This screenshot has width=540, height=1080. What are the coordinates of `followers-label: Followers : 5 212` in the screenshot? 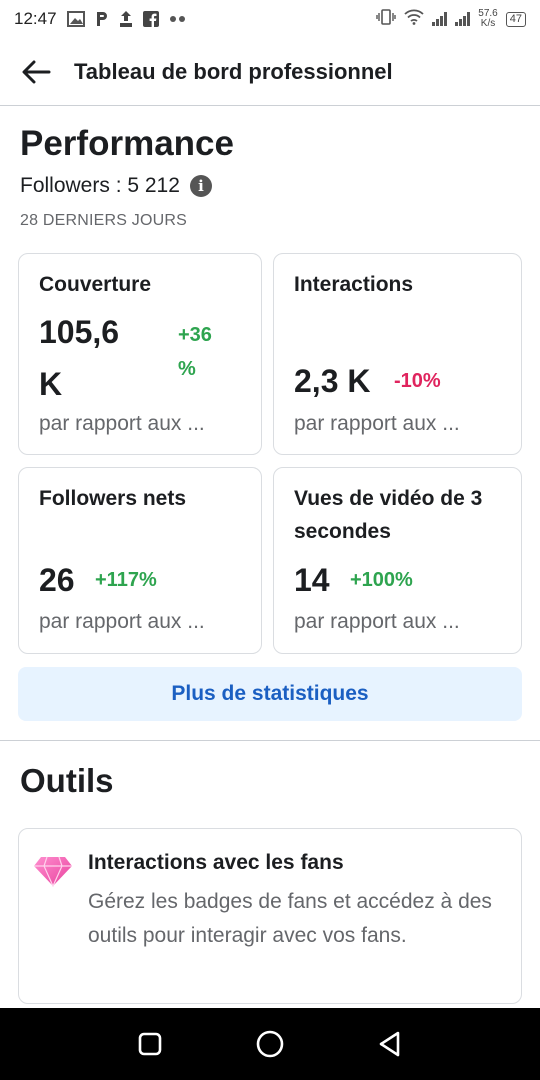 It's located at (100, 185).